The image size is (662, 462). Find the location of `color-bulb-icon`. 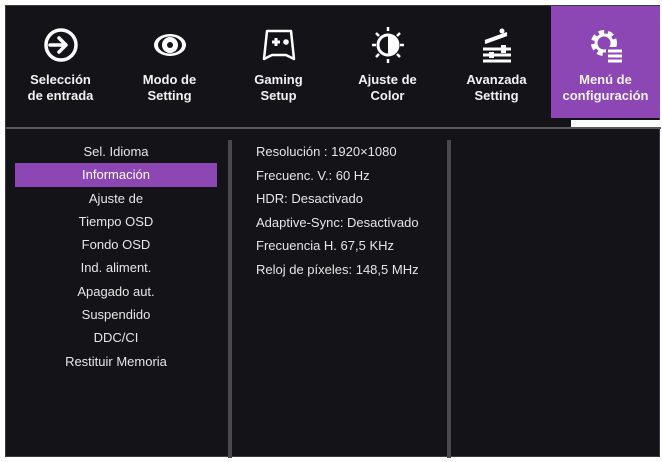

color-bulb-icon is located at coordinates (388, 45).